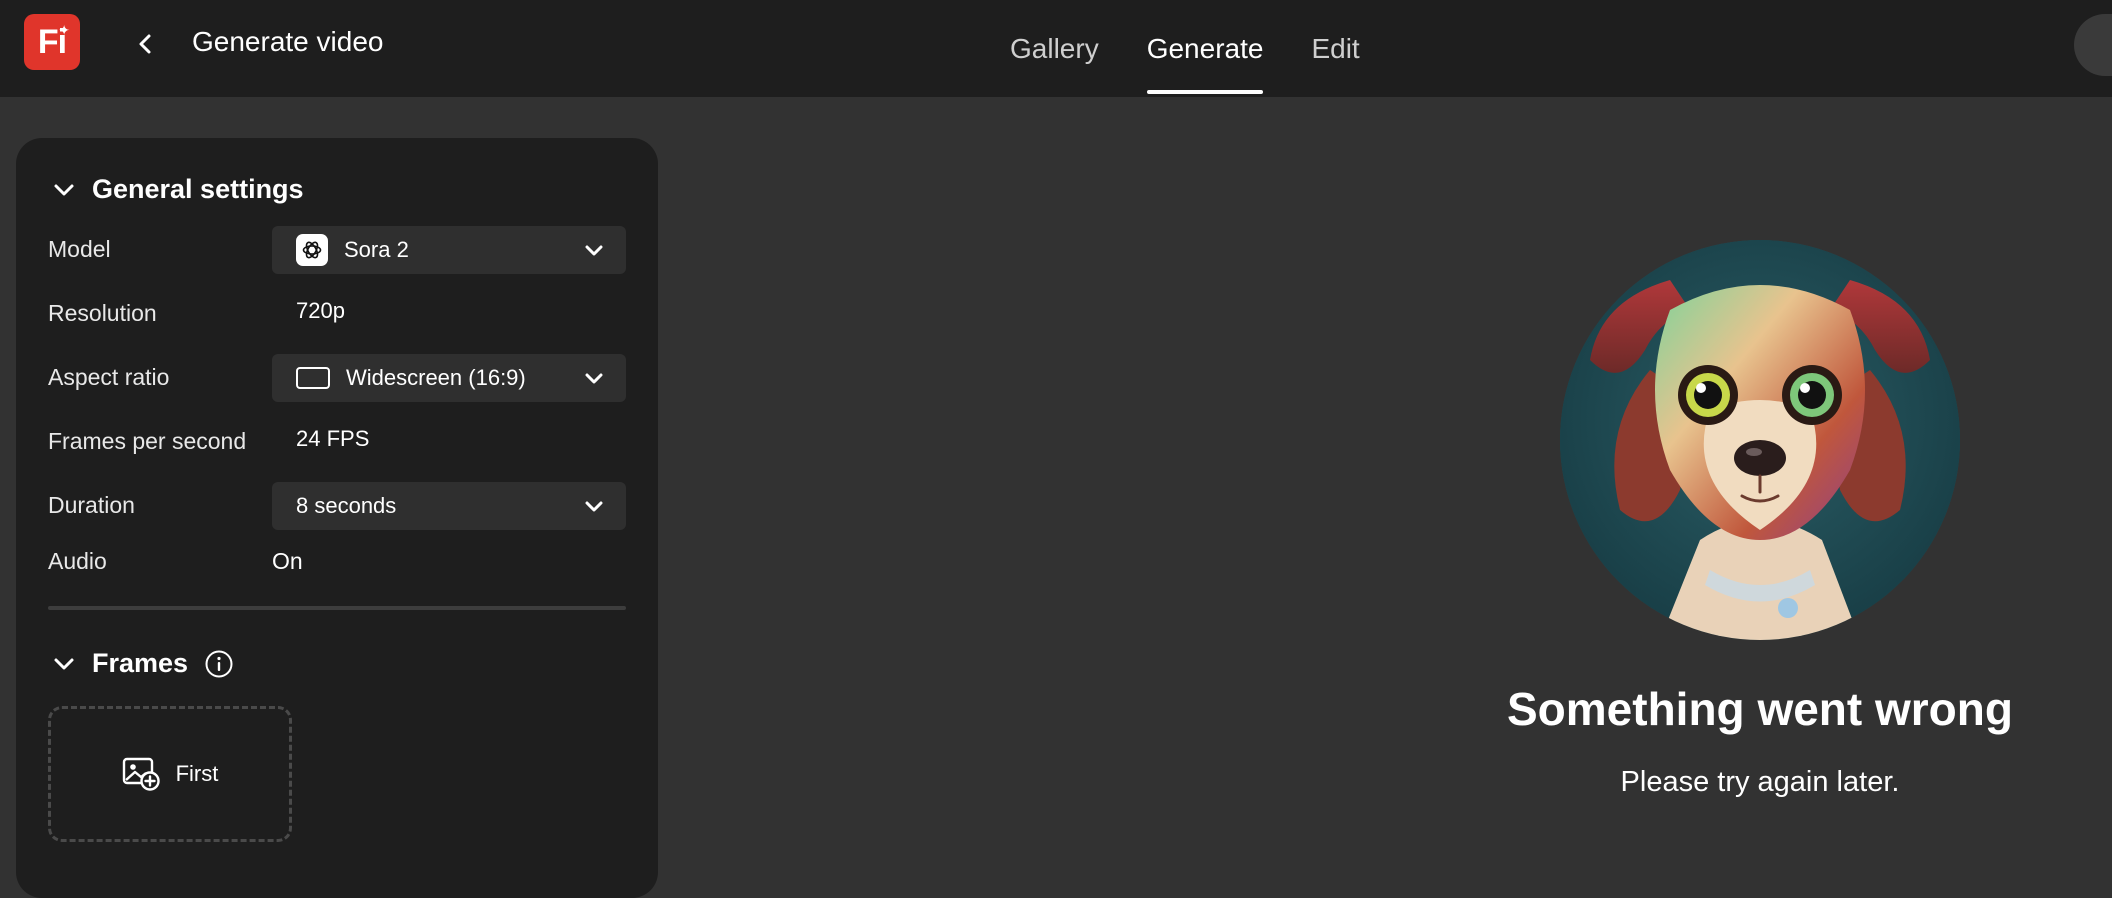  What do you see at coordinates (102, 313) in the screenshot?
I see `resolution-label: Resolution` at bounding box center [102, 313].